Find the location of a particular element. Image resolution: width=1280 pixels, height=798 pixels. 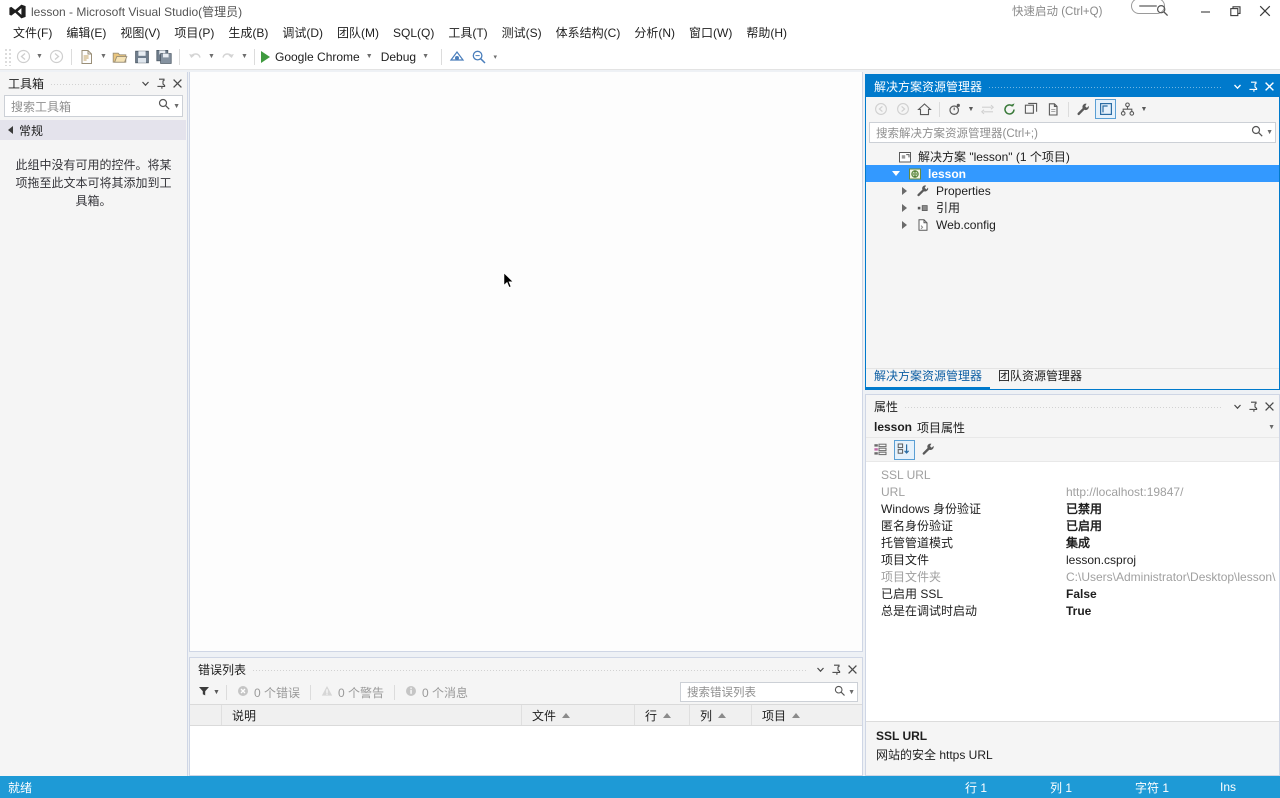

menu-sql: SQL(Q) is located at coordinates (413, 33).